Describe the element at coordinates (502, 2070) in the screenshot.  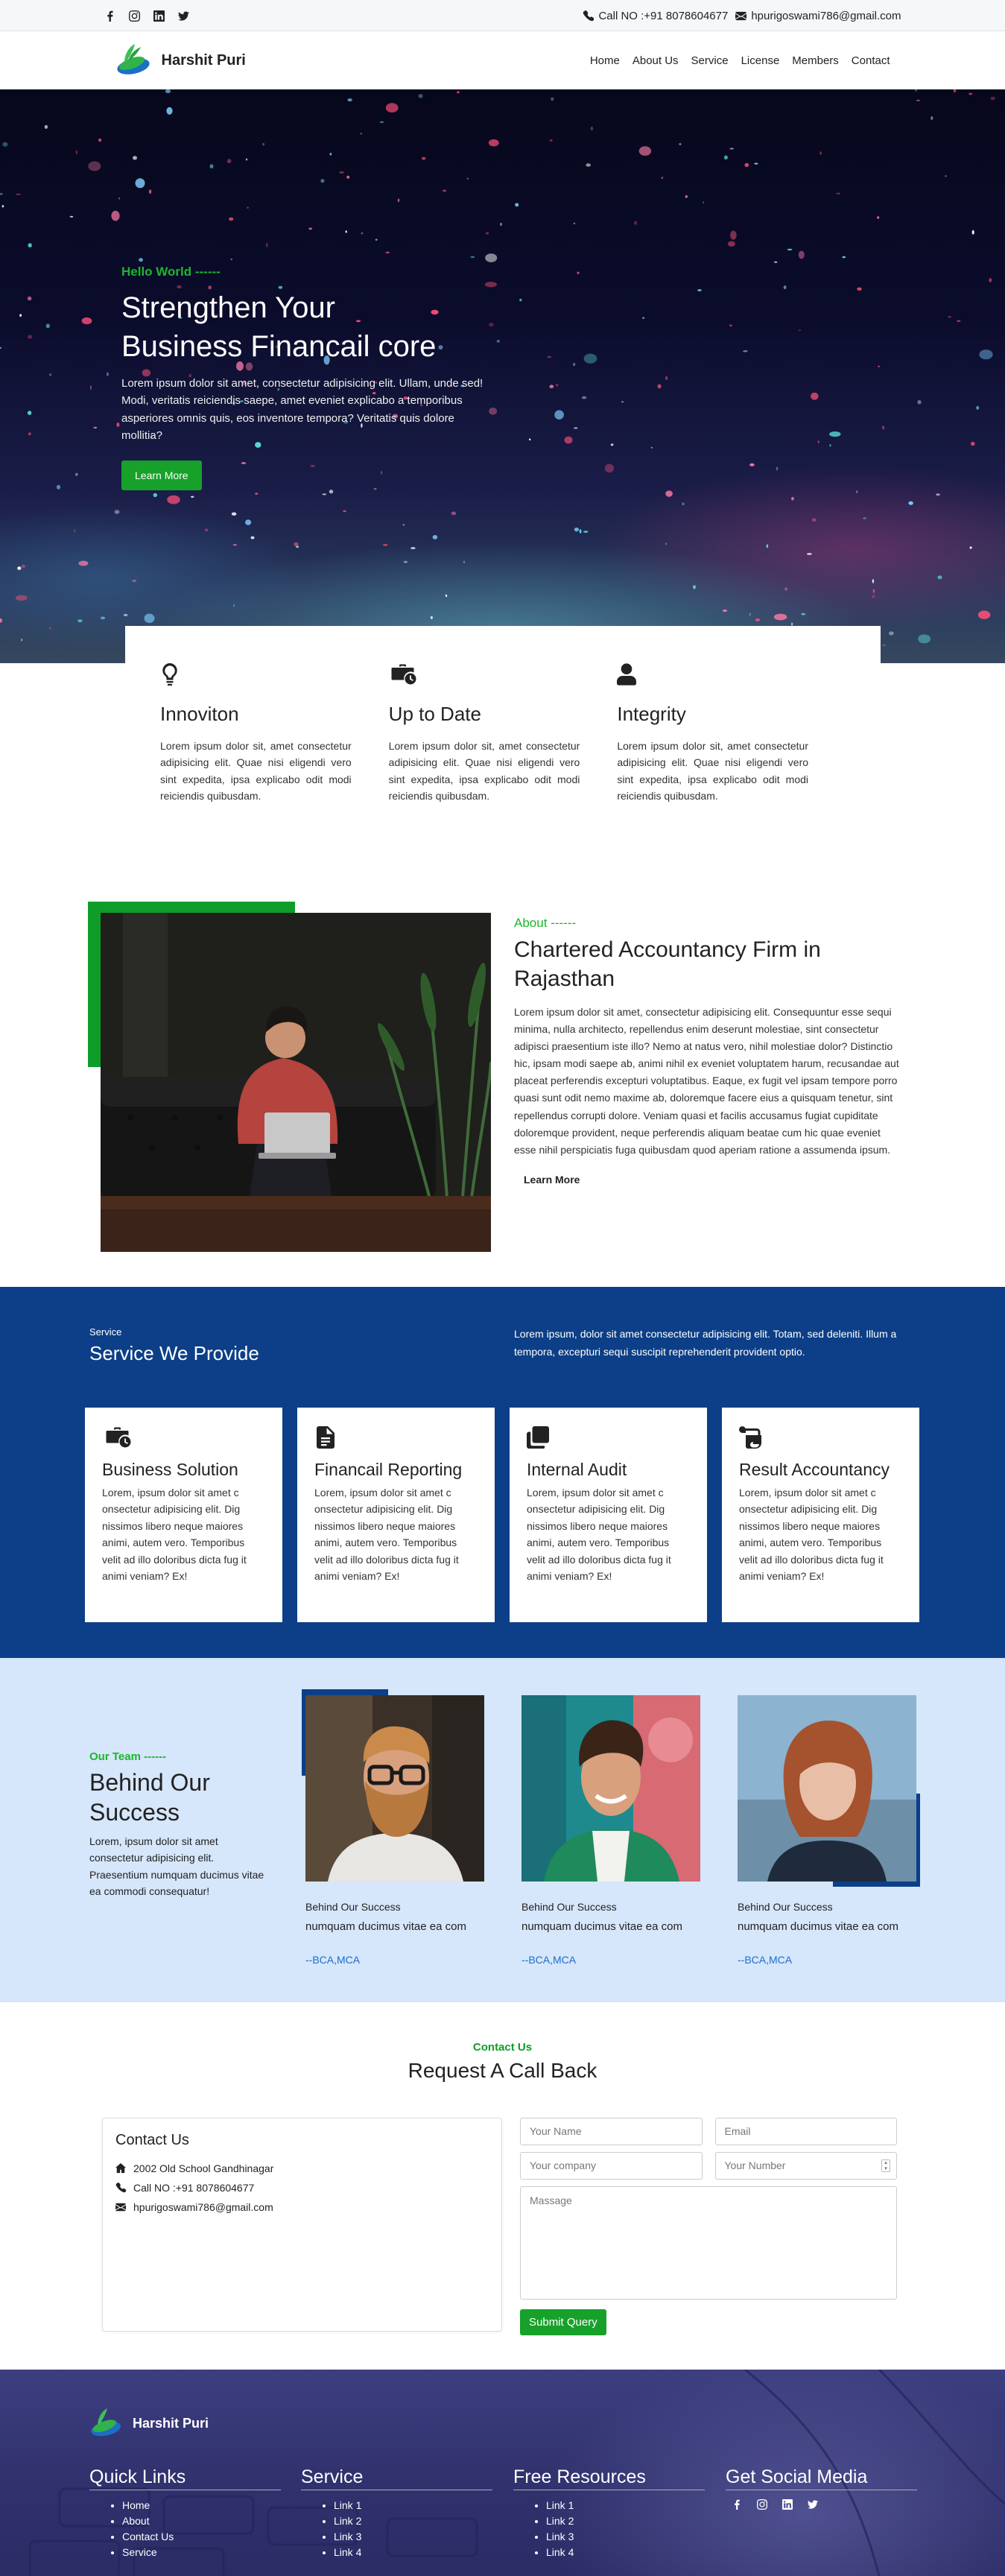
I see `contact-title: Request A Call Back` at that location.